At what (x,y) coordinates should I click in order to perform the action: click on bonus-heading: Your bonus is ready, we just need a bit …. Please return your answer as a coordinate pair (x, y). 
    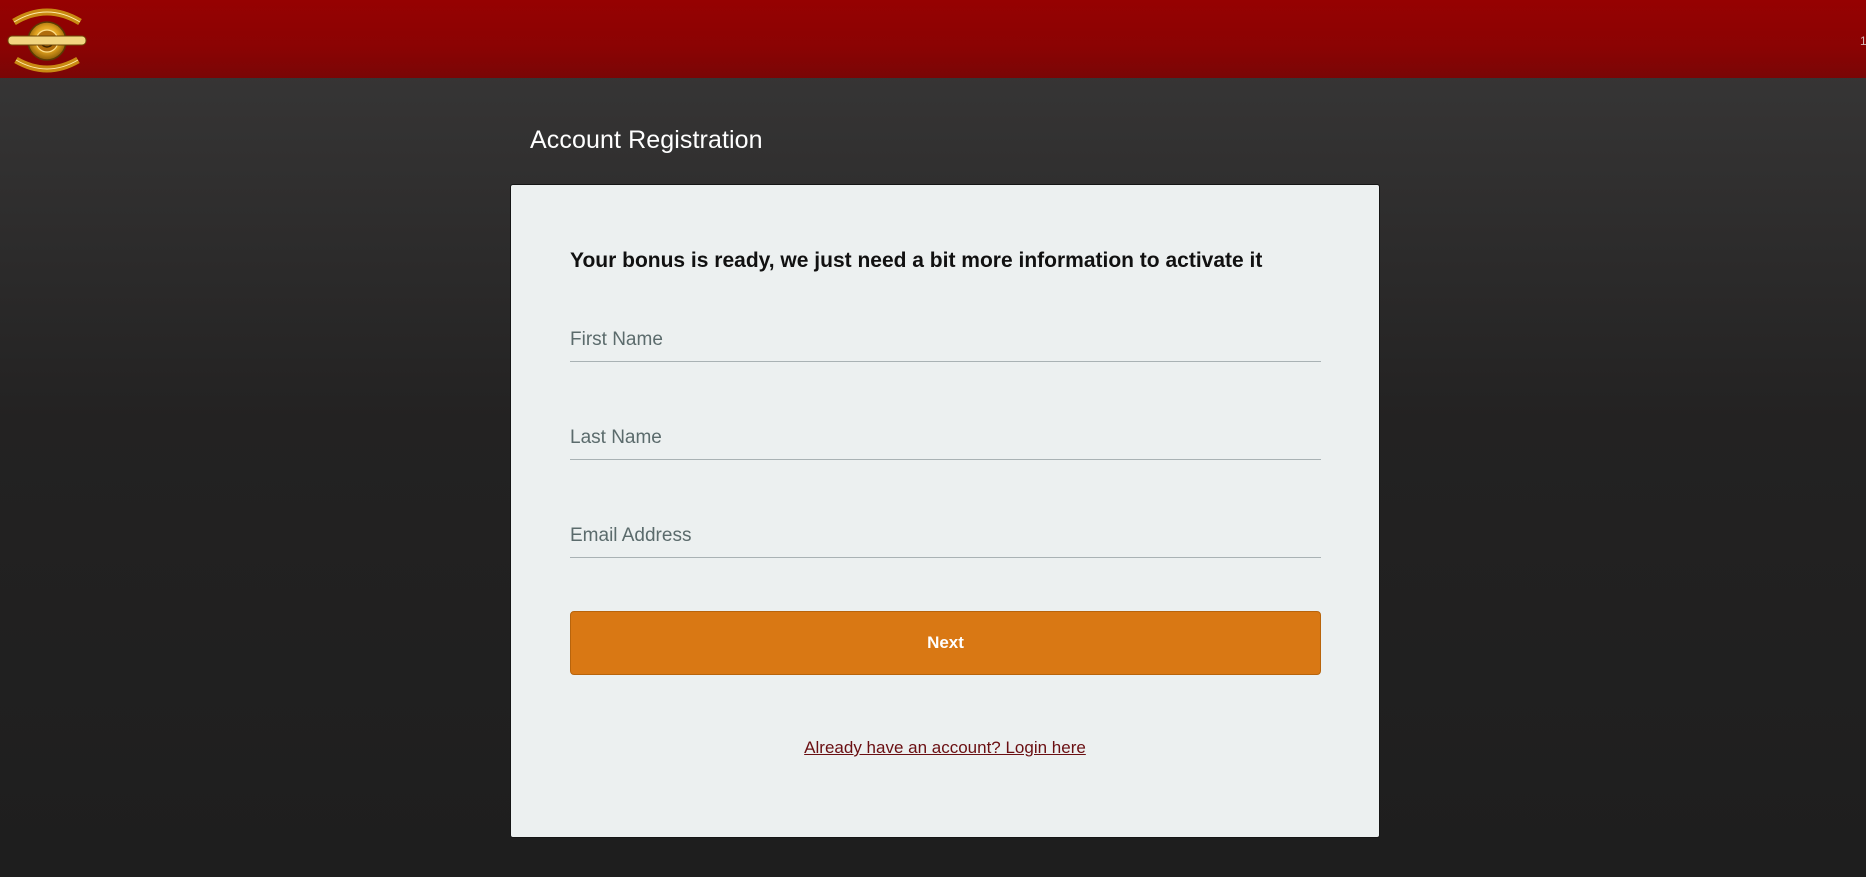
    Looking at the image, I should click on (916, 260).